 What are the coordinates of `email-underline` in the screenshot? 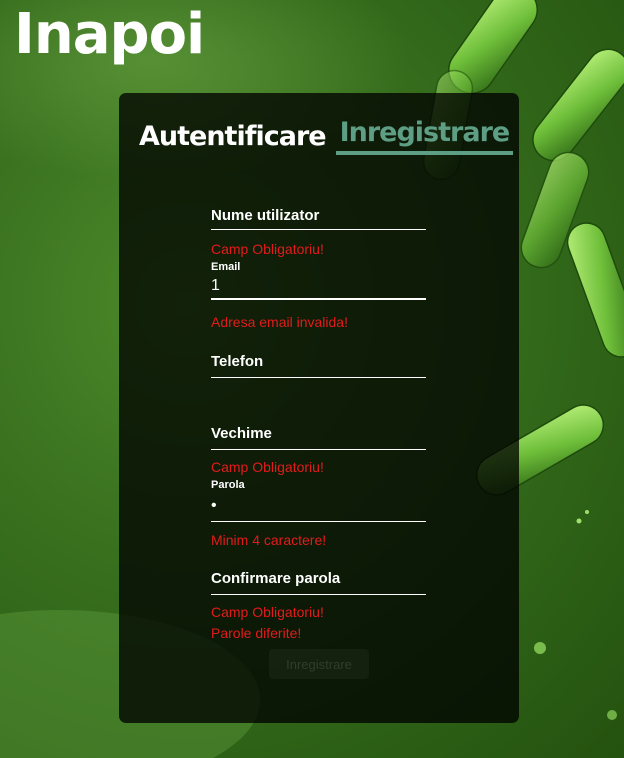 It's located at (318, 299).